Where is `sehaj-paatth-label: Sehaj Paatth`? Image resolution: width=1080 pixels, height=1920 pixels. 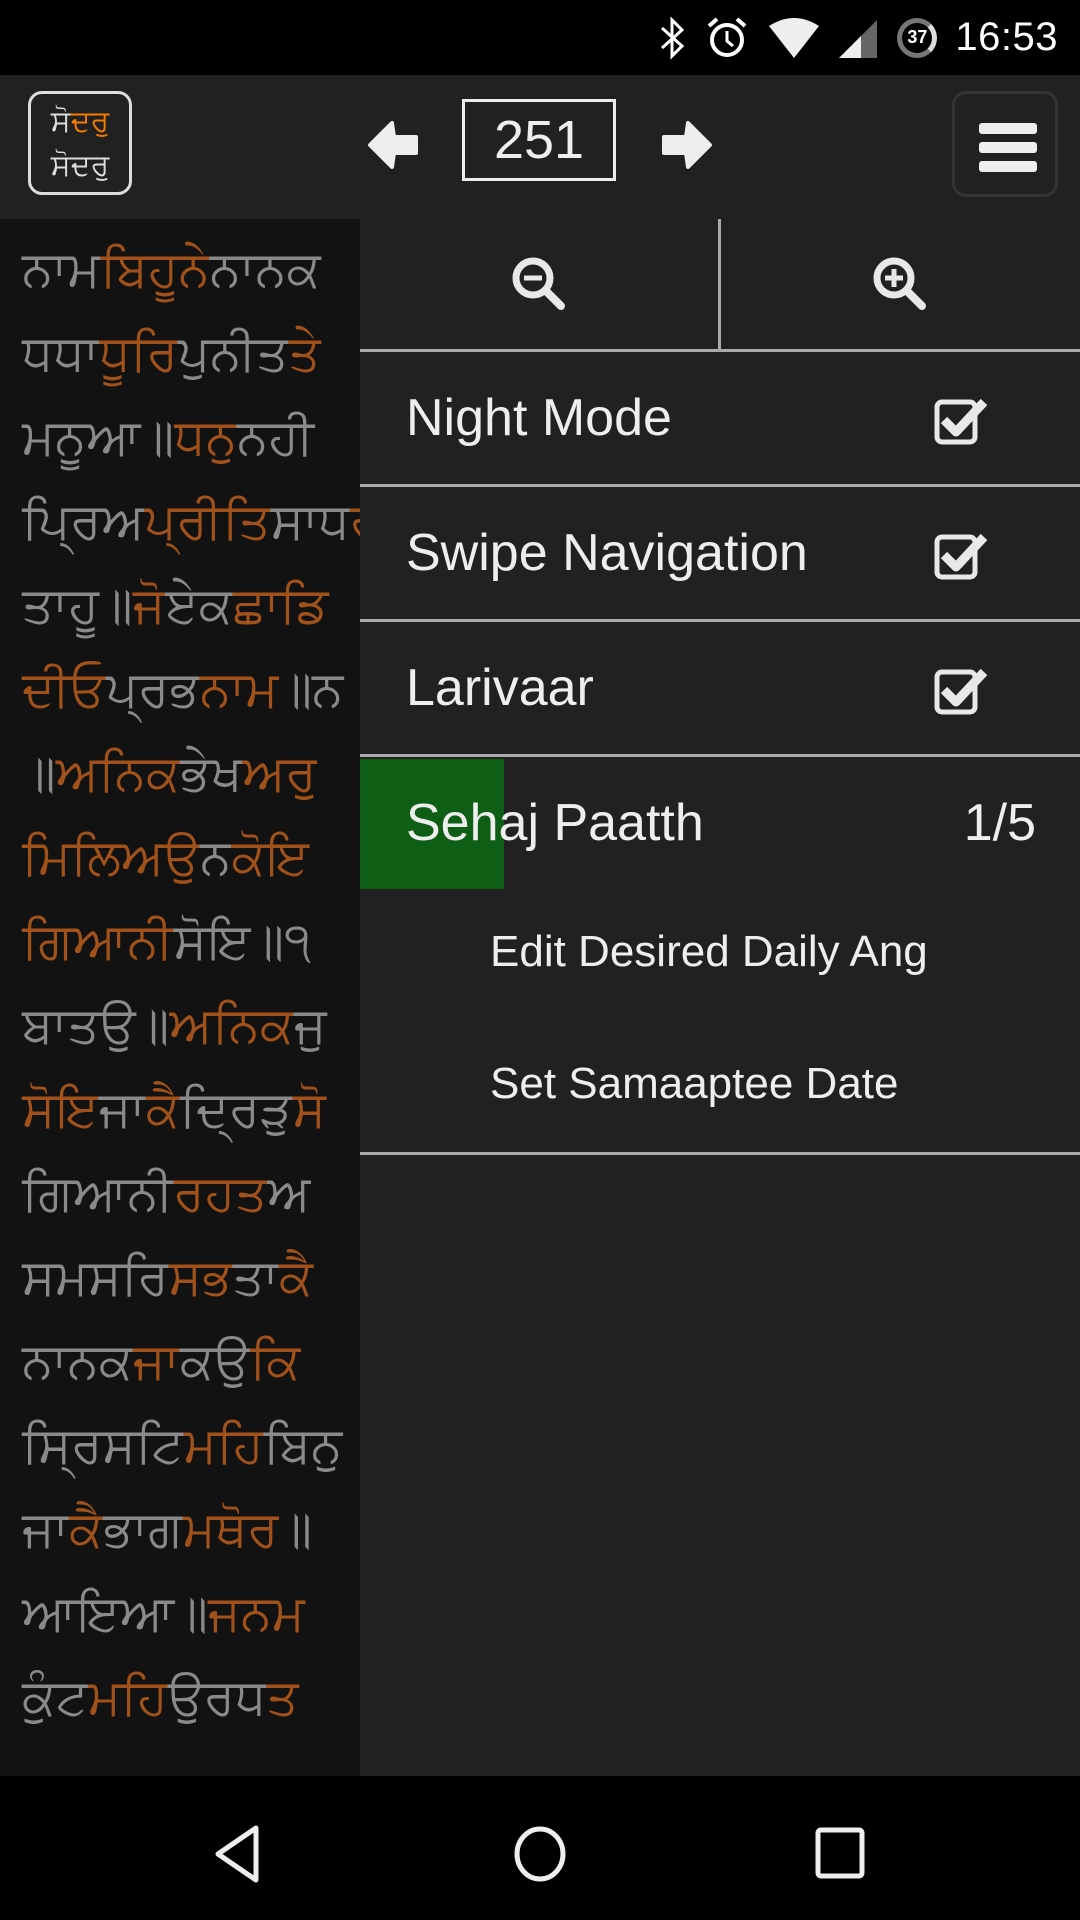
sehaj-paatth-label: Sehaj Paatth is located at coordinates (555, 823).